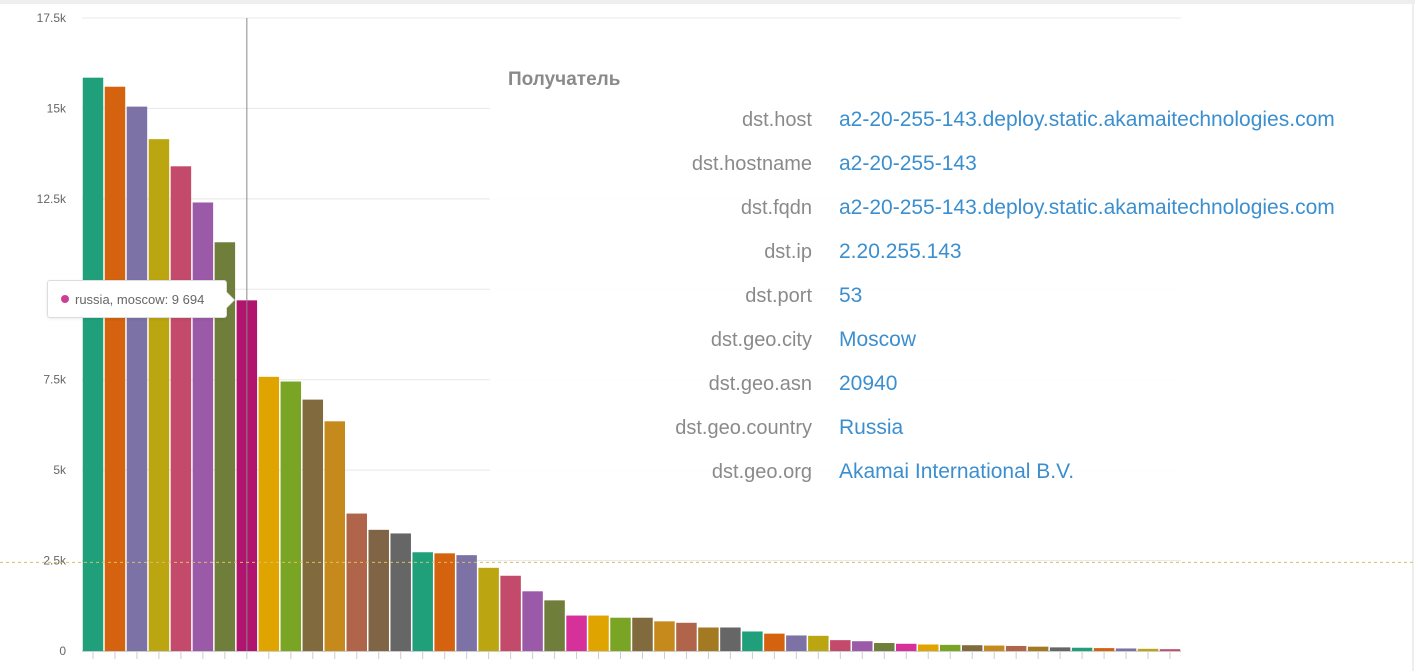 The width and height of the screenshot is (1415, 671). I want to click on info-key: dst.geo.country, so click(743, 427).